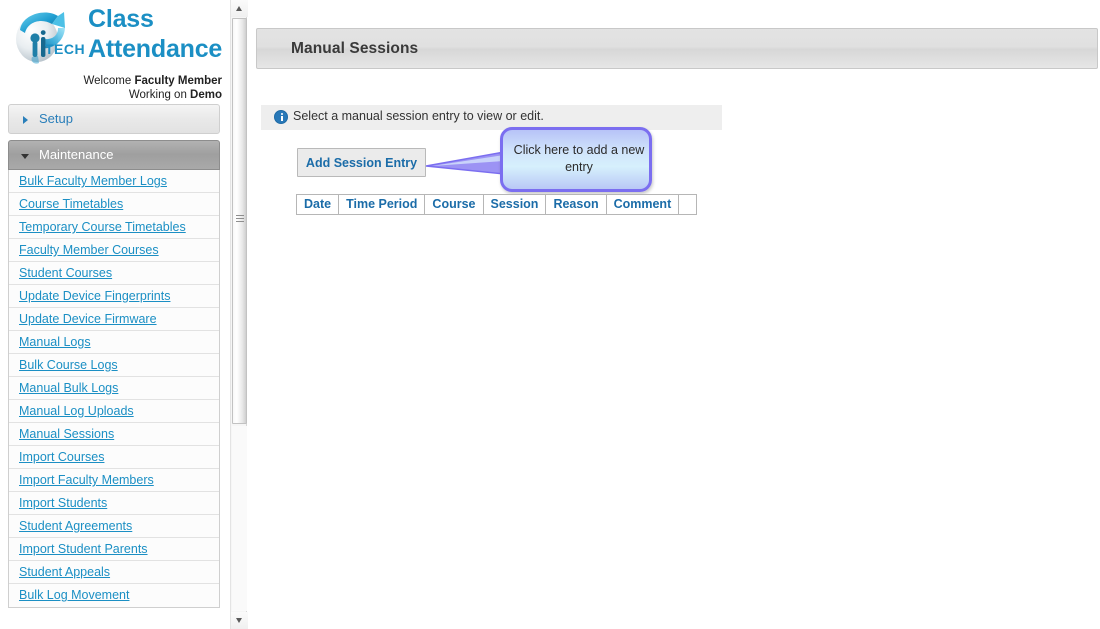 The width and height of the screenshot is (1100, 629). What do you see at coordinates (382, 204) in the screenshot?
I see `column-header-time-period: Time Period` at bounding box center [382, 204].